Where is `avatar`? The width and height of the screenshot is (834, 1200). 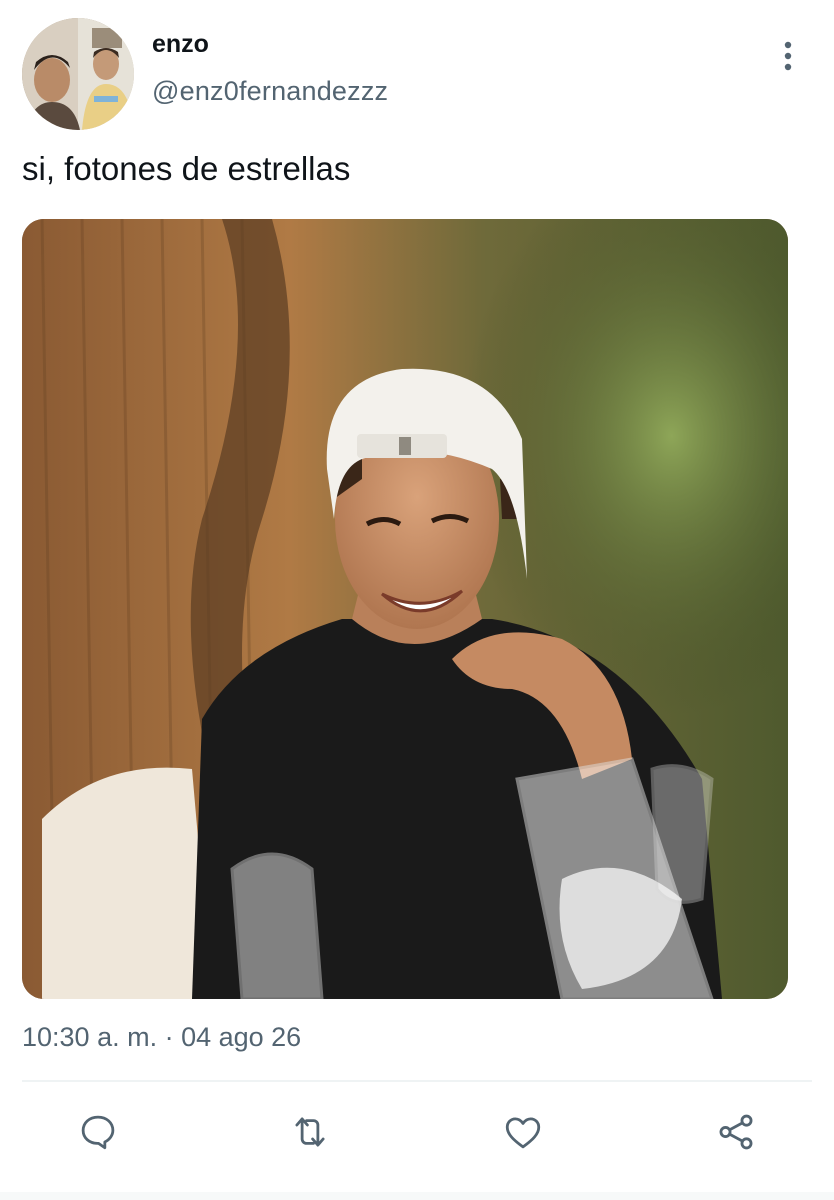 avatar is located at coordinates (78, 74).